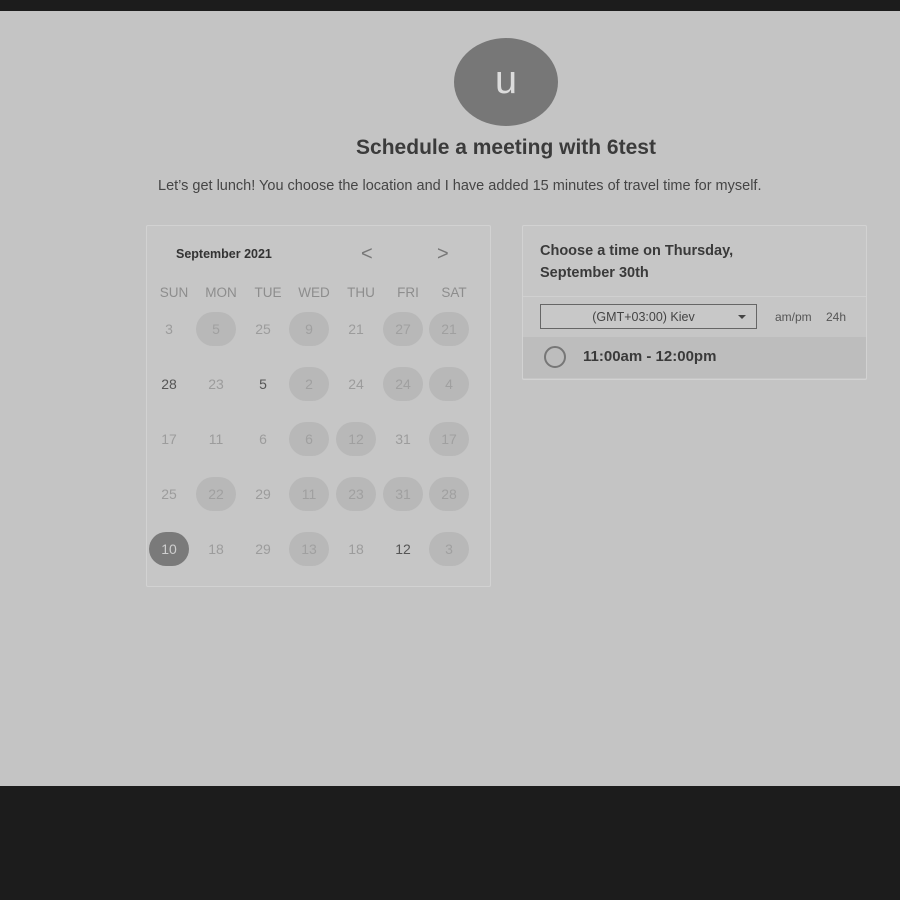  Describe the element at coordinates (506, 147) in the screenshot. I see `page-title: Schedule a meeting with 6test` at that location.